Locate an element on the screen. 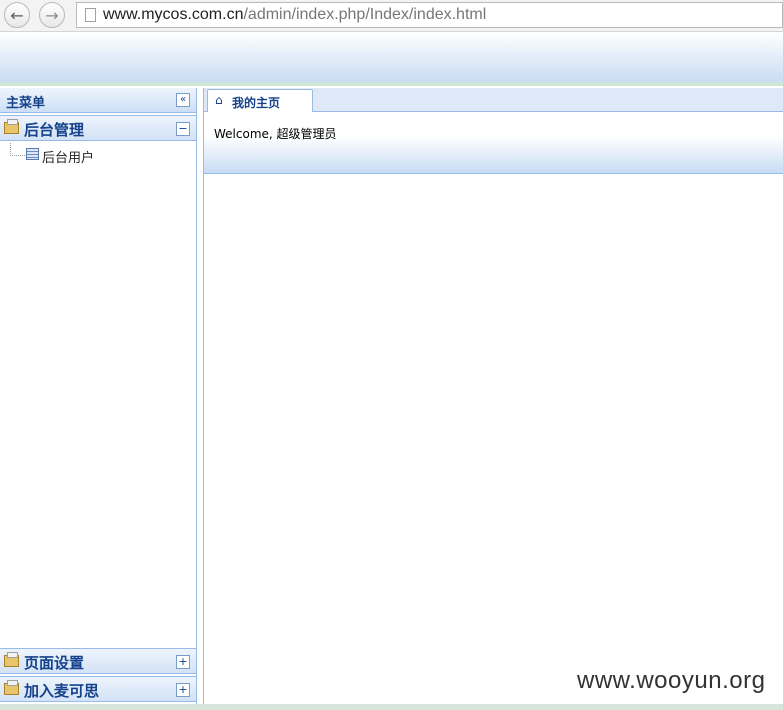 This screenshot has width=783, height=710. url-host: www.mycos.com.cn is located at coordinates (173, 14).